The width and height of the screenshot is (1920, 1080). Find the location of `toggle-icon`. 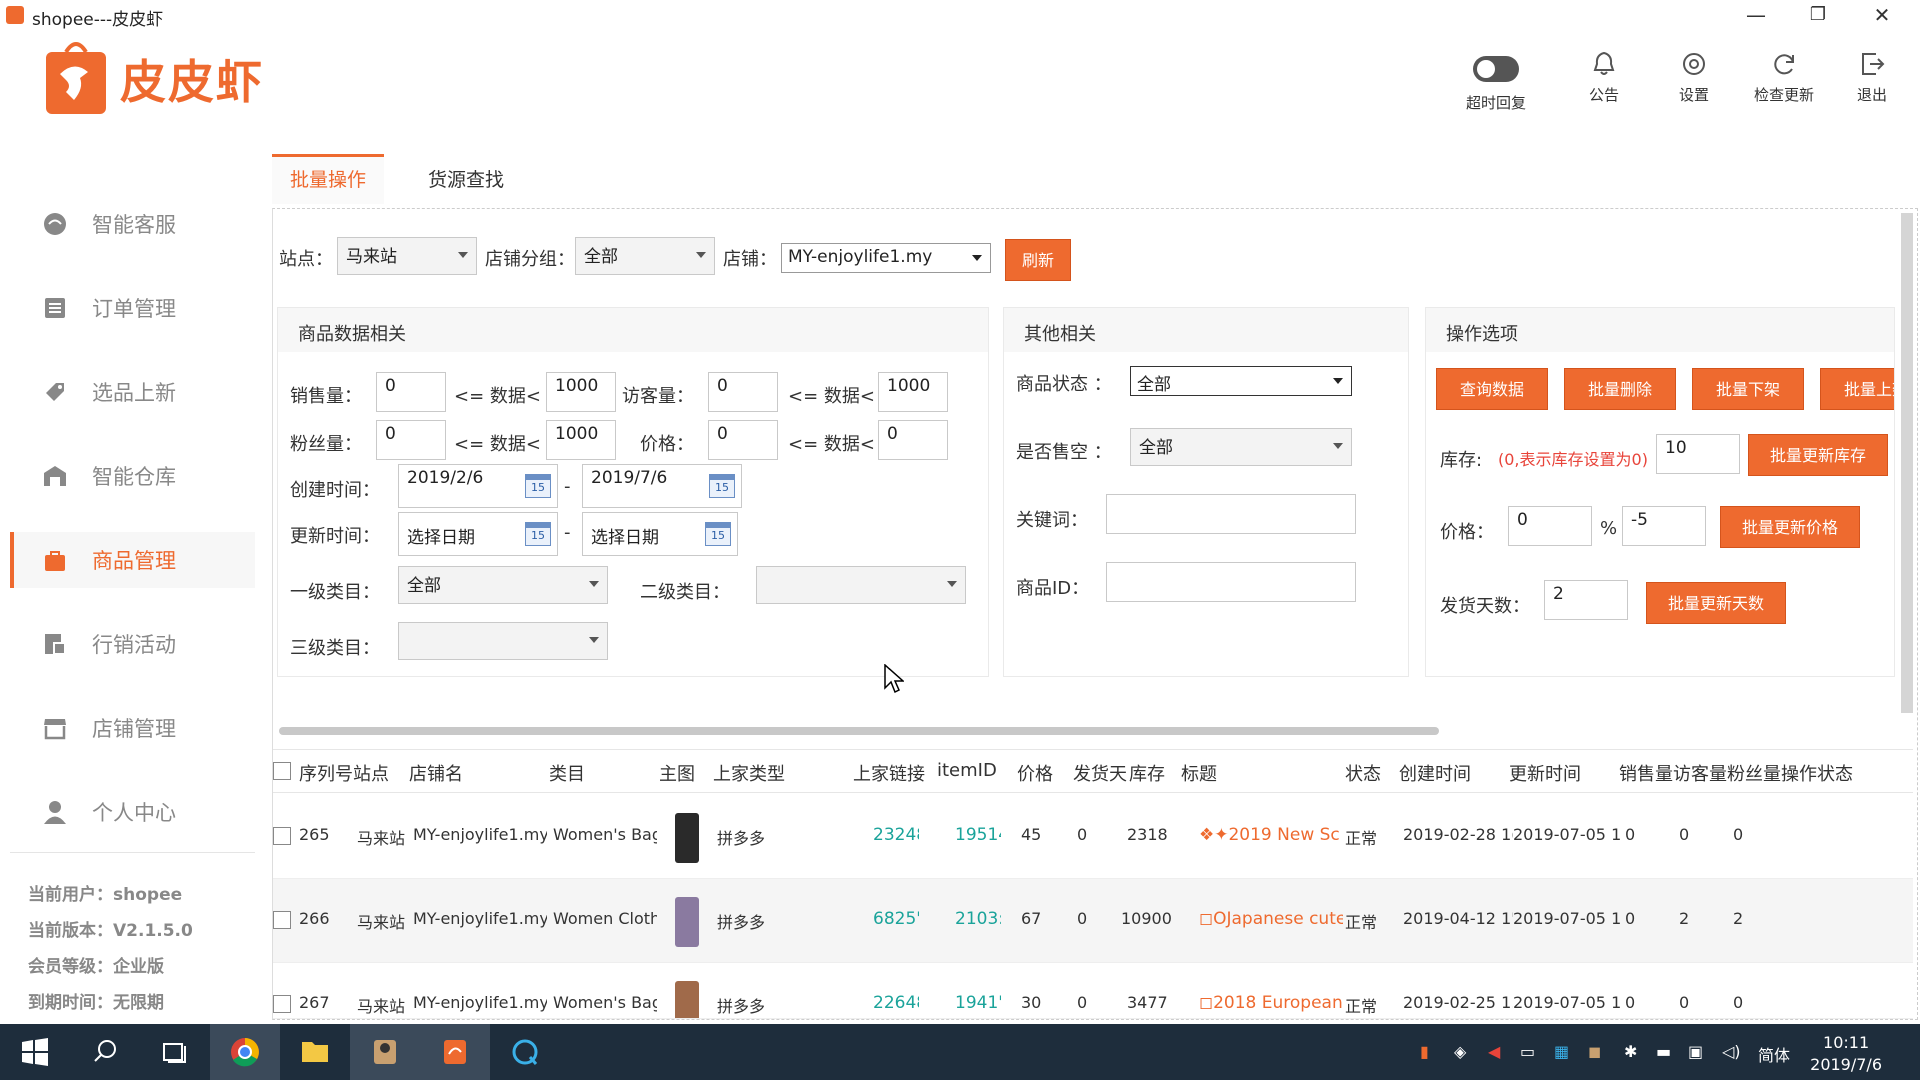

toggle-icon is located at coordinates (1496, 69).